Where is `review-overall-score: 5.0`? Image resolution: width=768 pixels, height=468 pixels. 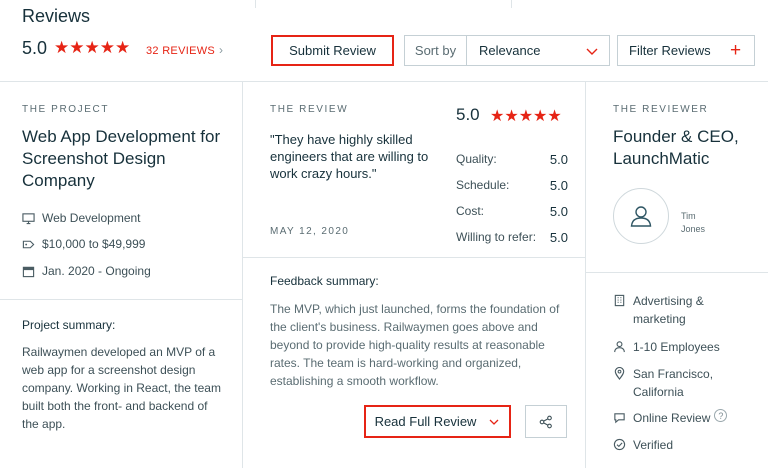
review-overall-score: 5.0 is located at coordinates (468, 114).